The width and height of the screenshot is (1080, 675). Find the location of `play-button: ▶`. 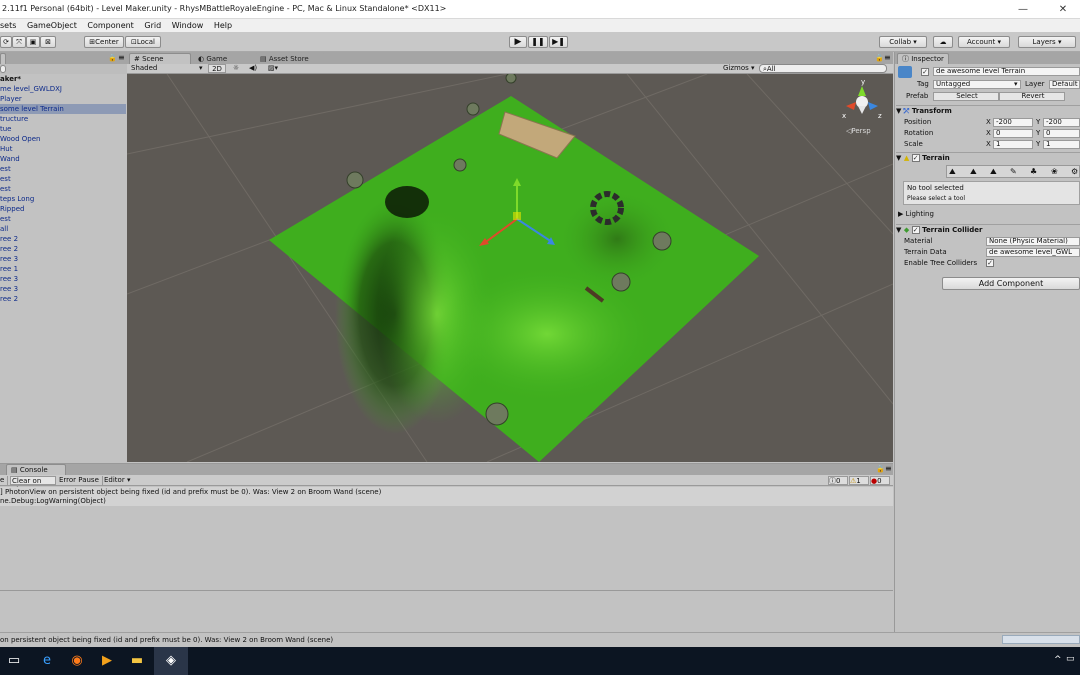

play-button: ▶ is located at coordinates (518, 42).